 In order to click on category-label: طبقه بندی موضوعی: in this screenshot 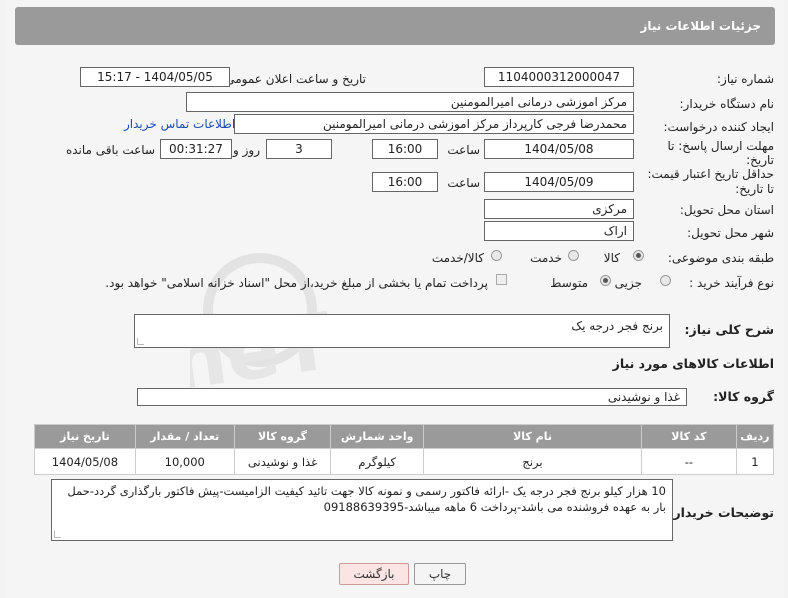, I will do `click(720, 258)`.